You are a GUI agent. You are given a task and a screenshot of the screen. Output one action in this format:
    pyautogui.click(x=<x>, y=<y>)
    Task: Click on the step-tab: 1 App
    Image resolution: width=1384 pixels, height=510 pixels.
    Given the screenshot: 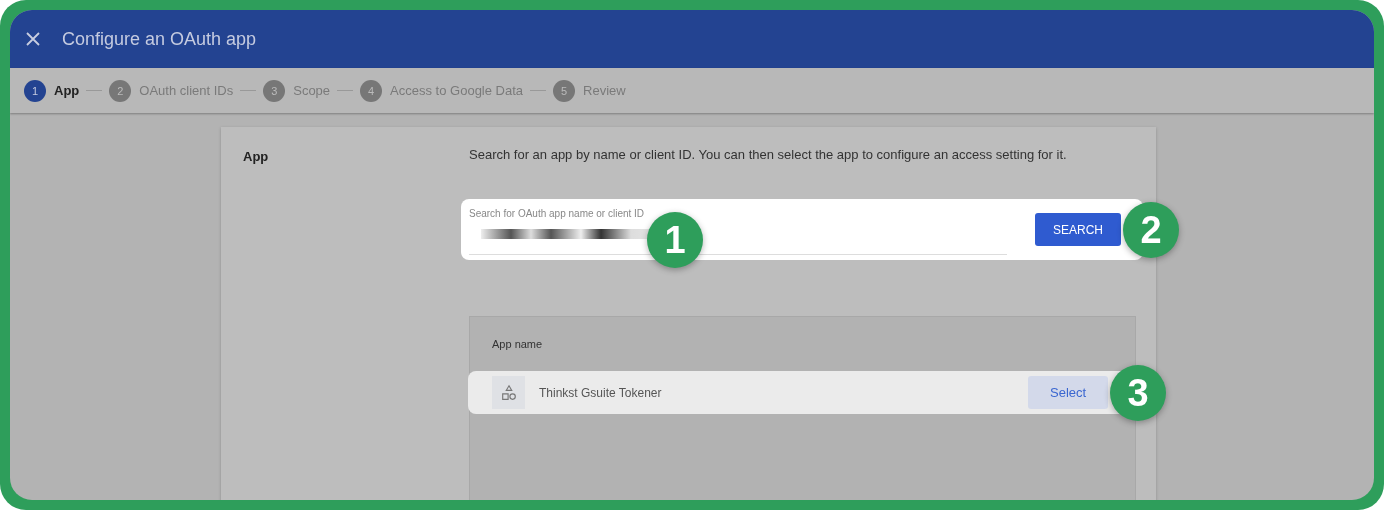 What is the action you would take?
    pyautogui.click(x=52, y=90)
    